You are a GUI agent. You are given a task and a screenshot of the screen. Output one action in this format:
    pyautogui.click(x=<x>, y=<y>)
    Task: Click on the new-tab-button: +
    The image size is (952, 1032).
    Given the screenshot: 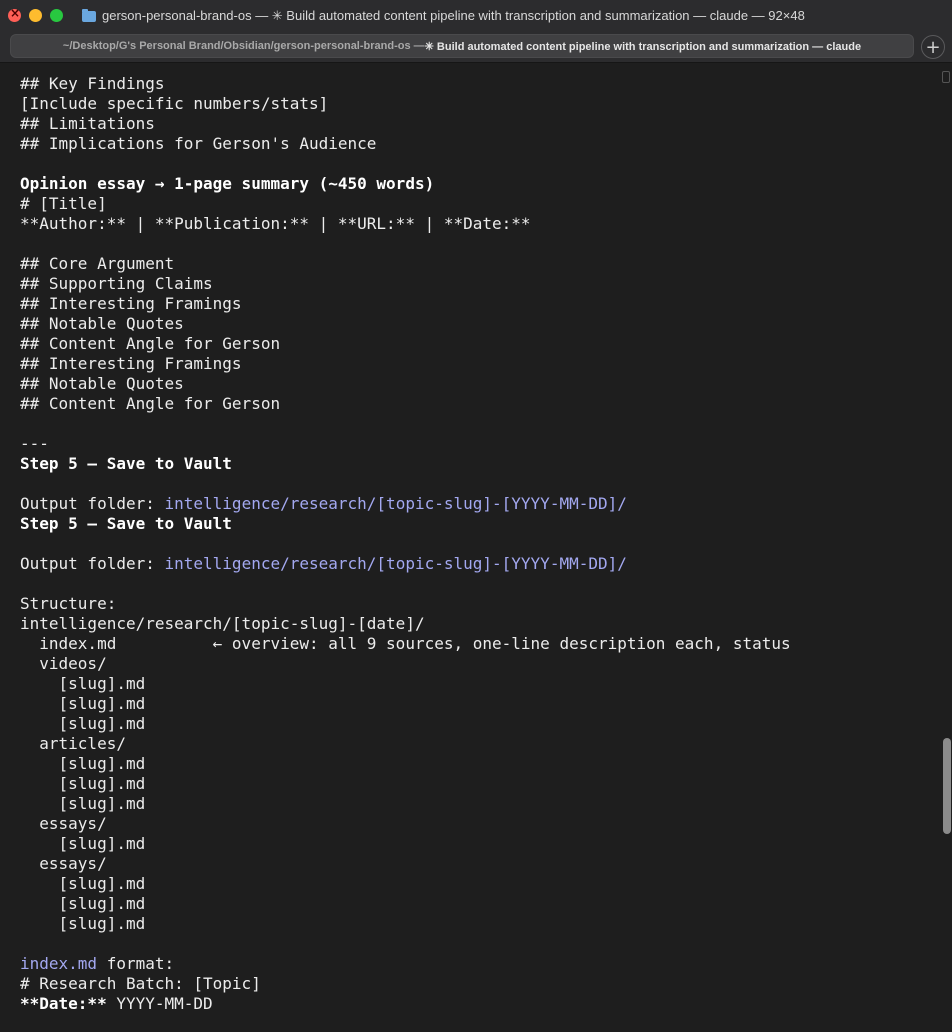 What is the action you would take?
    pyautogui.click(x=933, y=47)
    